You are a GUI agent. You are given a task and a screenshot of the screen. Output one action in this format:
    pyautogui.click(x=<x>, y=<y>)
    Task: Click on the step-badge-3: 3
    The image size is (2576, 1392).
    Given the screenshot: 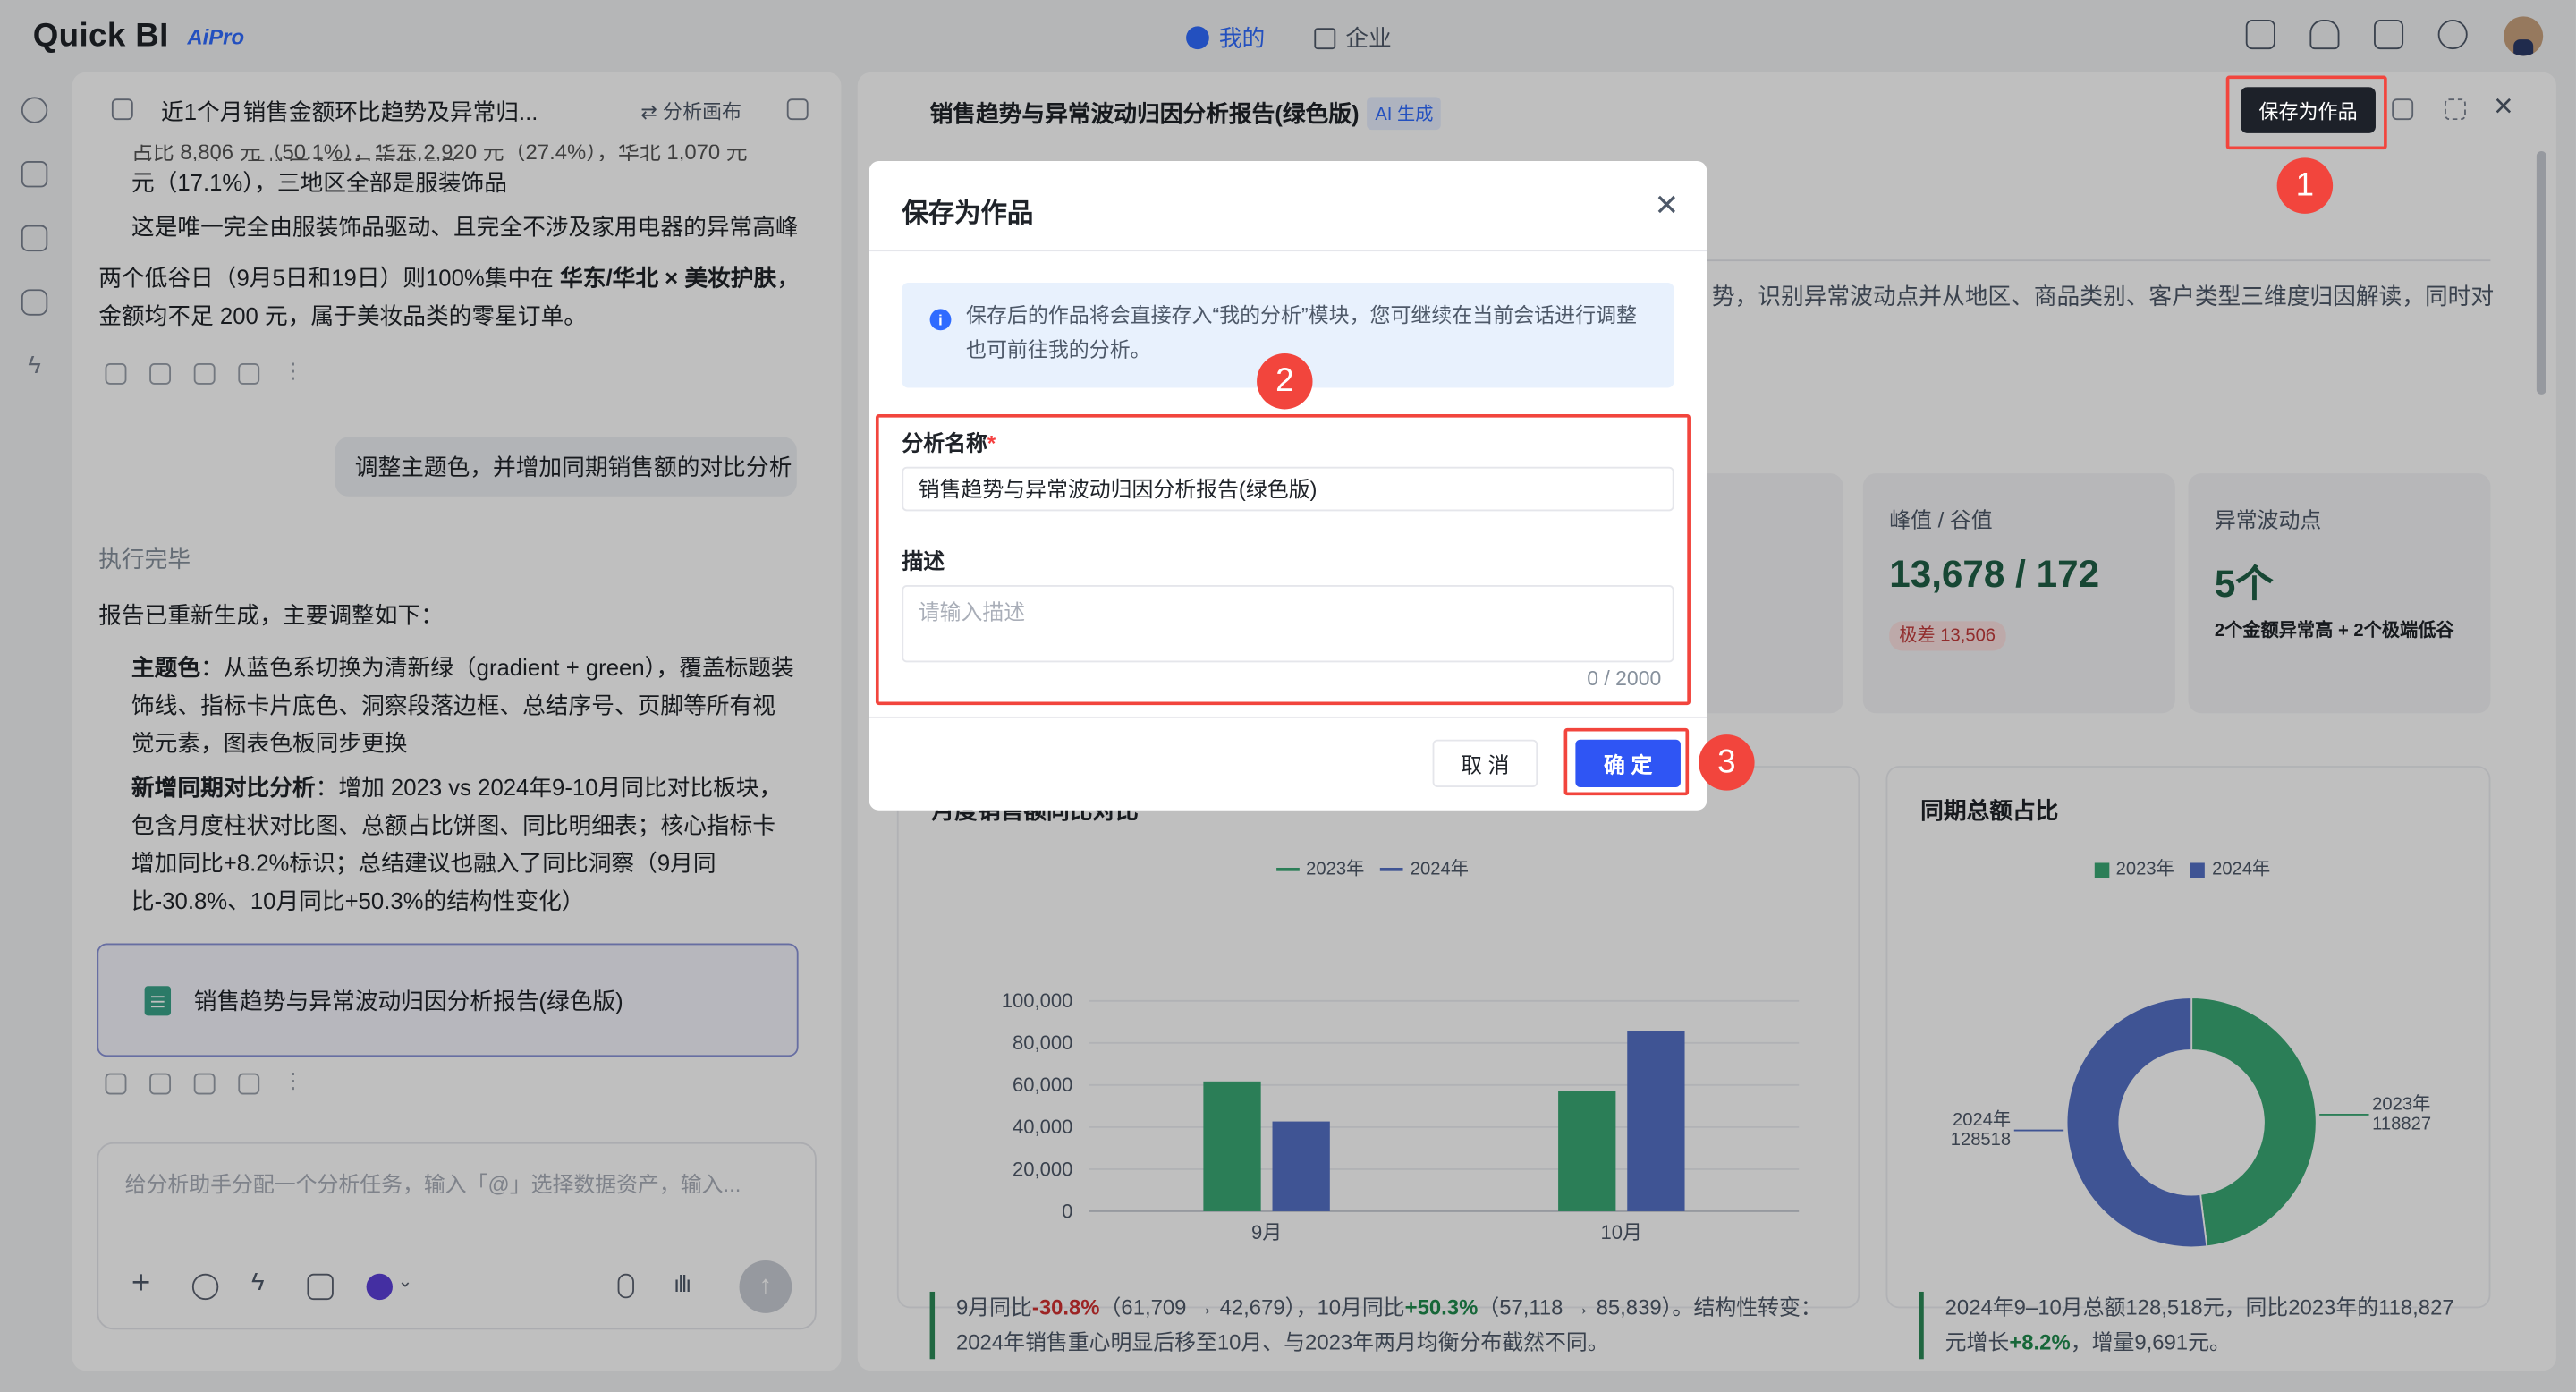 What is the action you would take?
    pyautogui.click(x=1727, y=762)
    